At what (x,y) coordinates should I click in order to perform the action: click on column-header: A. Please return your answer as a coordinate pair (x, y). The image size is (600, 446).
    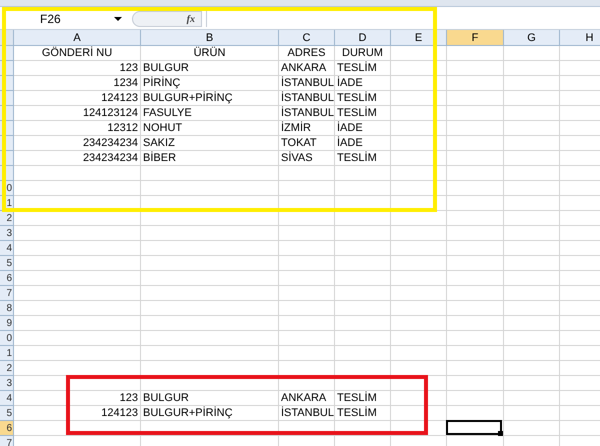
    Looking at the image, I should click on (77, 38).